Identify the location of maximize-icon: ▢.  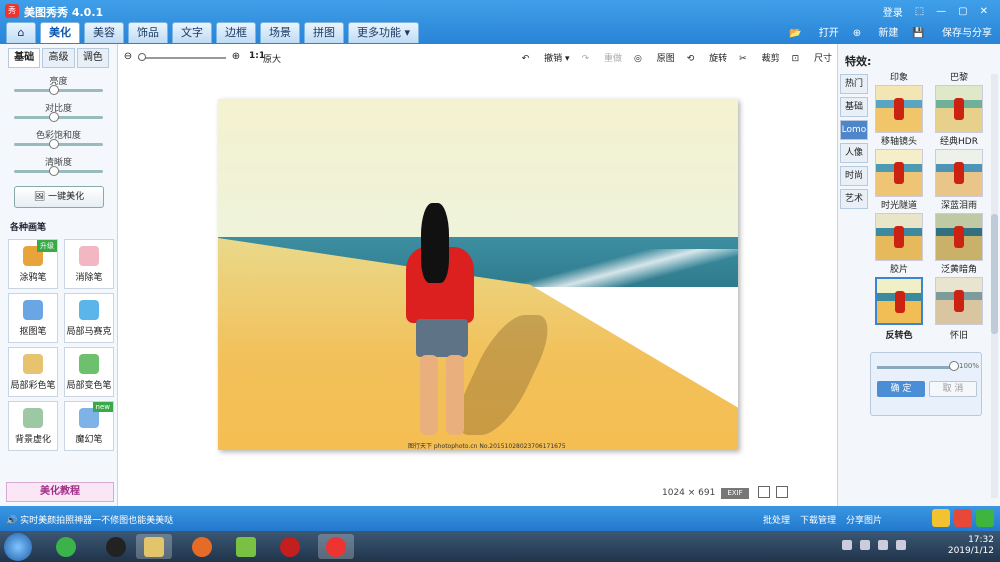
(962, 11).